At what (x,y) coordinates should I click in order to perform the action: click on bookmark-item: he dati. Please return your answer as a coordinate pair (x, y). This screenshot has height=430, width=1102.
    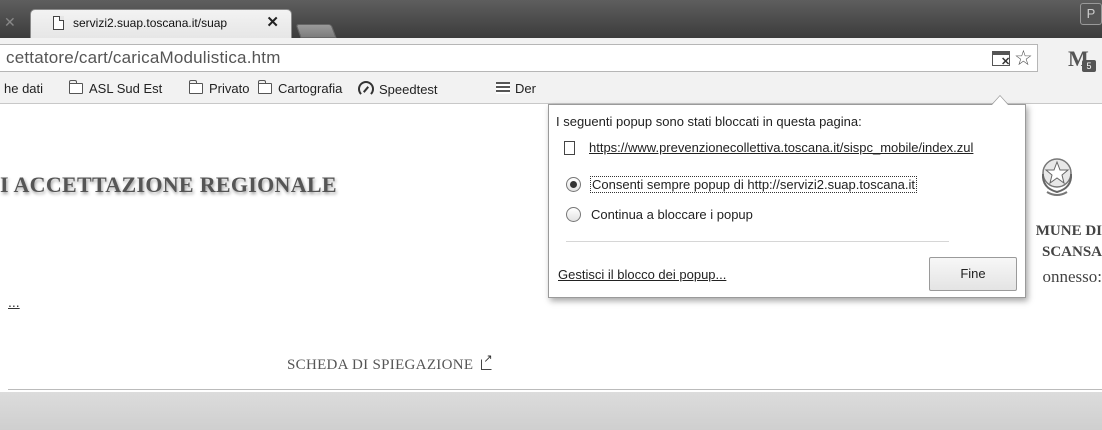
    Looking at the image, I should click on (23, 88).